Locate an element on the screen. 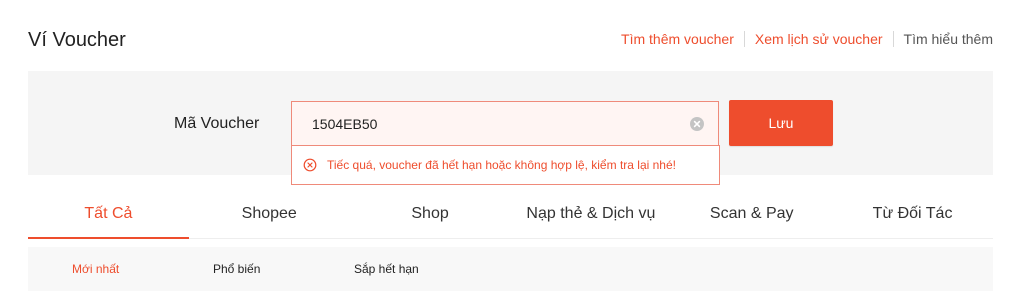 This screenshot has width=1024, height=299. tab-shop: Shop is located at coordinates (430, 214).